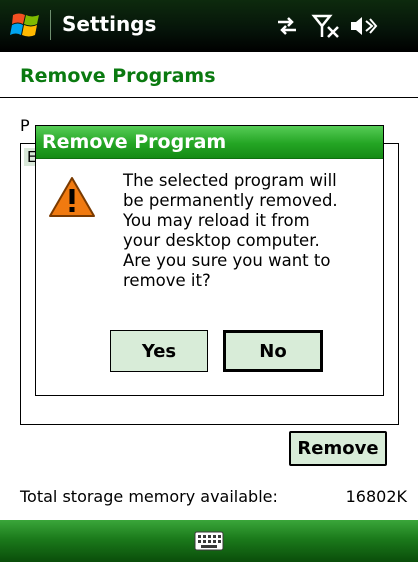  What do you see at coordinates (50, 25) in the screenshot?
I see `title-separator` at bounding box center [50, 25].